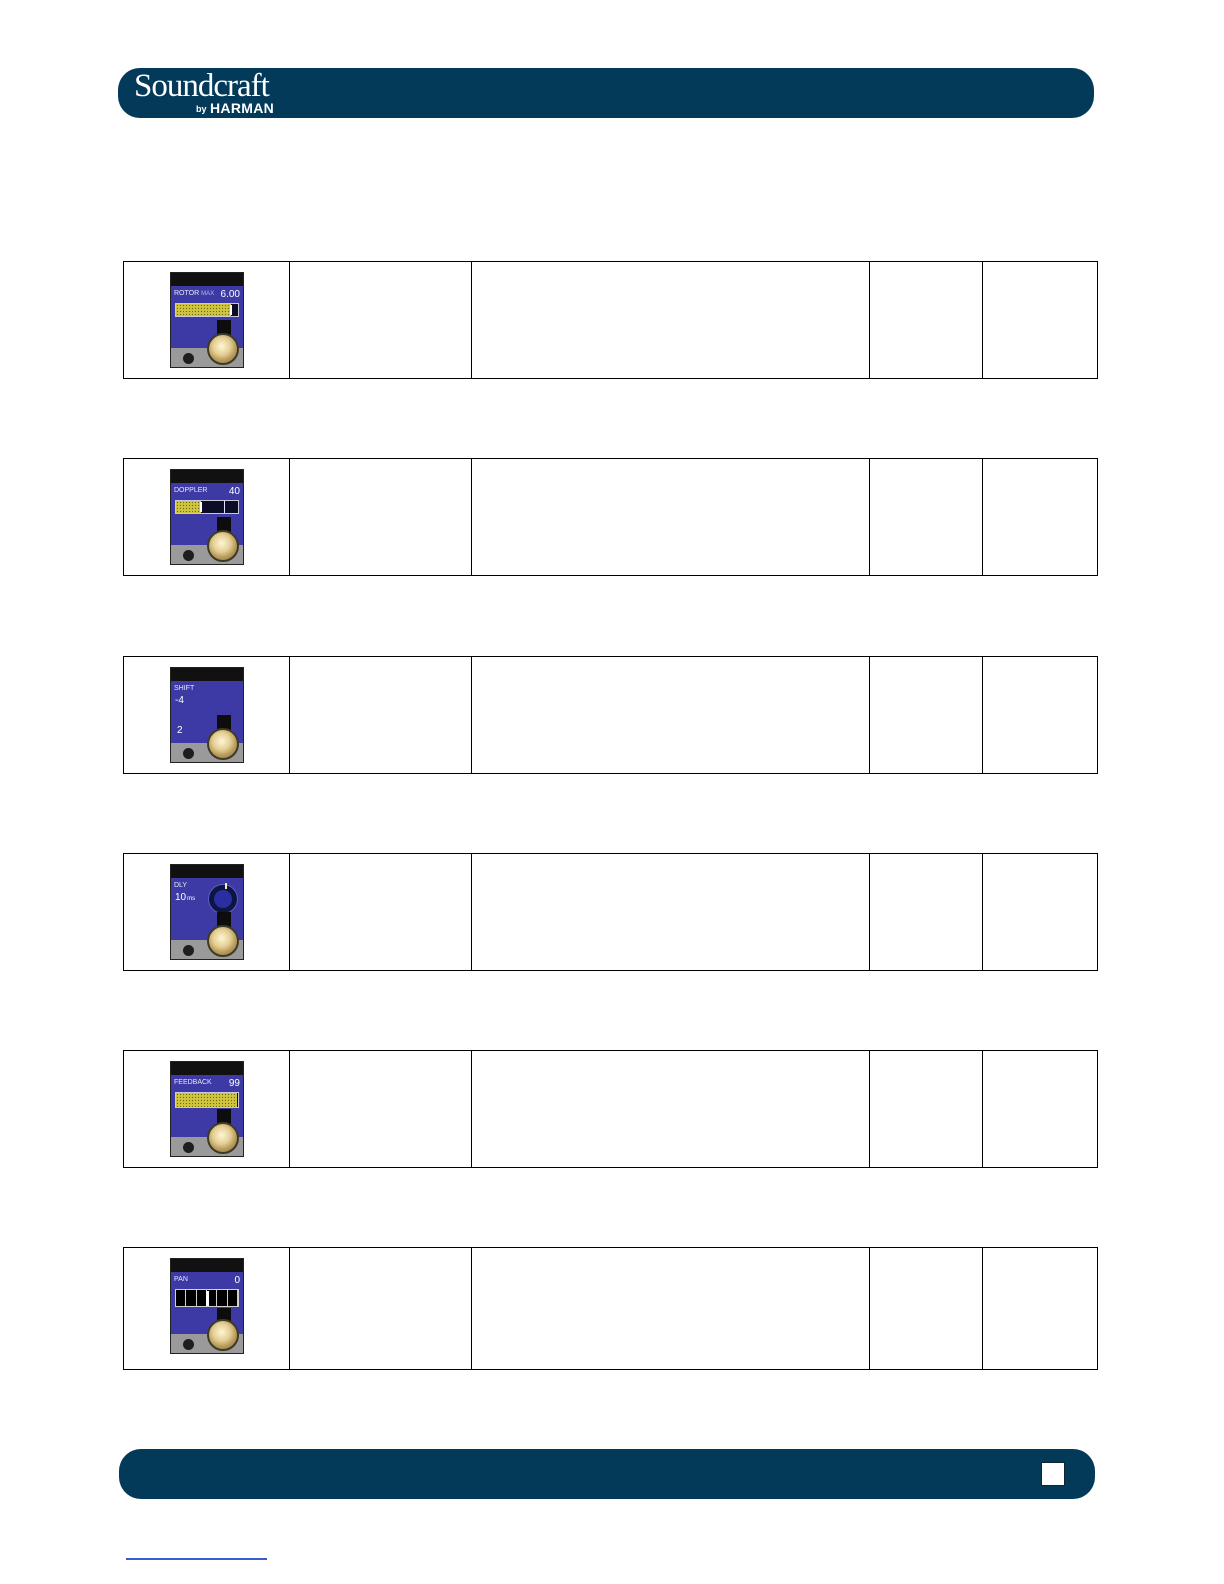  I want to click on widget-value: 40, so click(234, 491).